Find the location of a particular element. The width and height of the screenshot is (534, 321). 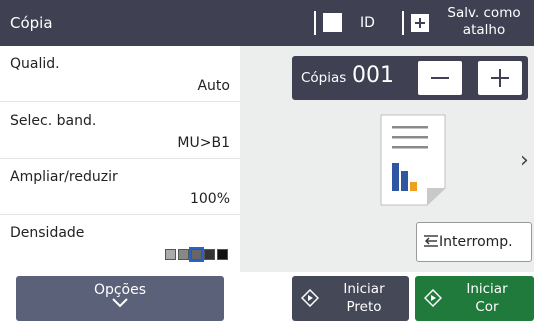

next-arrow-icon: › is located at coordinates (524, 161).